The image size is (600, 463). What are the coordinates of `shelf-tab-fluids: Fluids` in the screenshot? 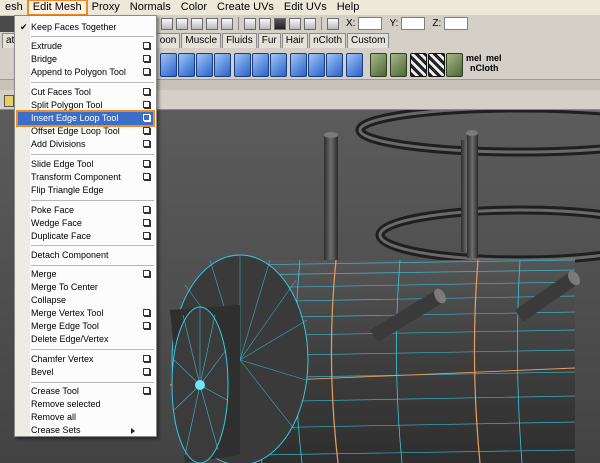 It's located at (239, 40).